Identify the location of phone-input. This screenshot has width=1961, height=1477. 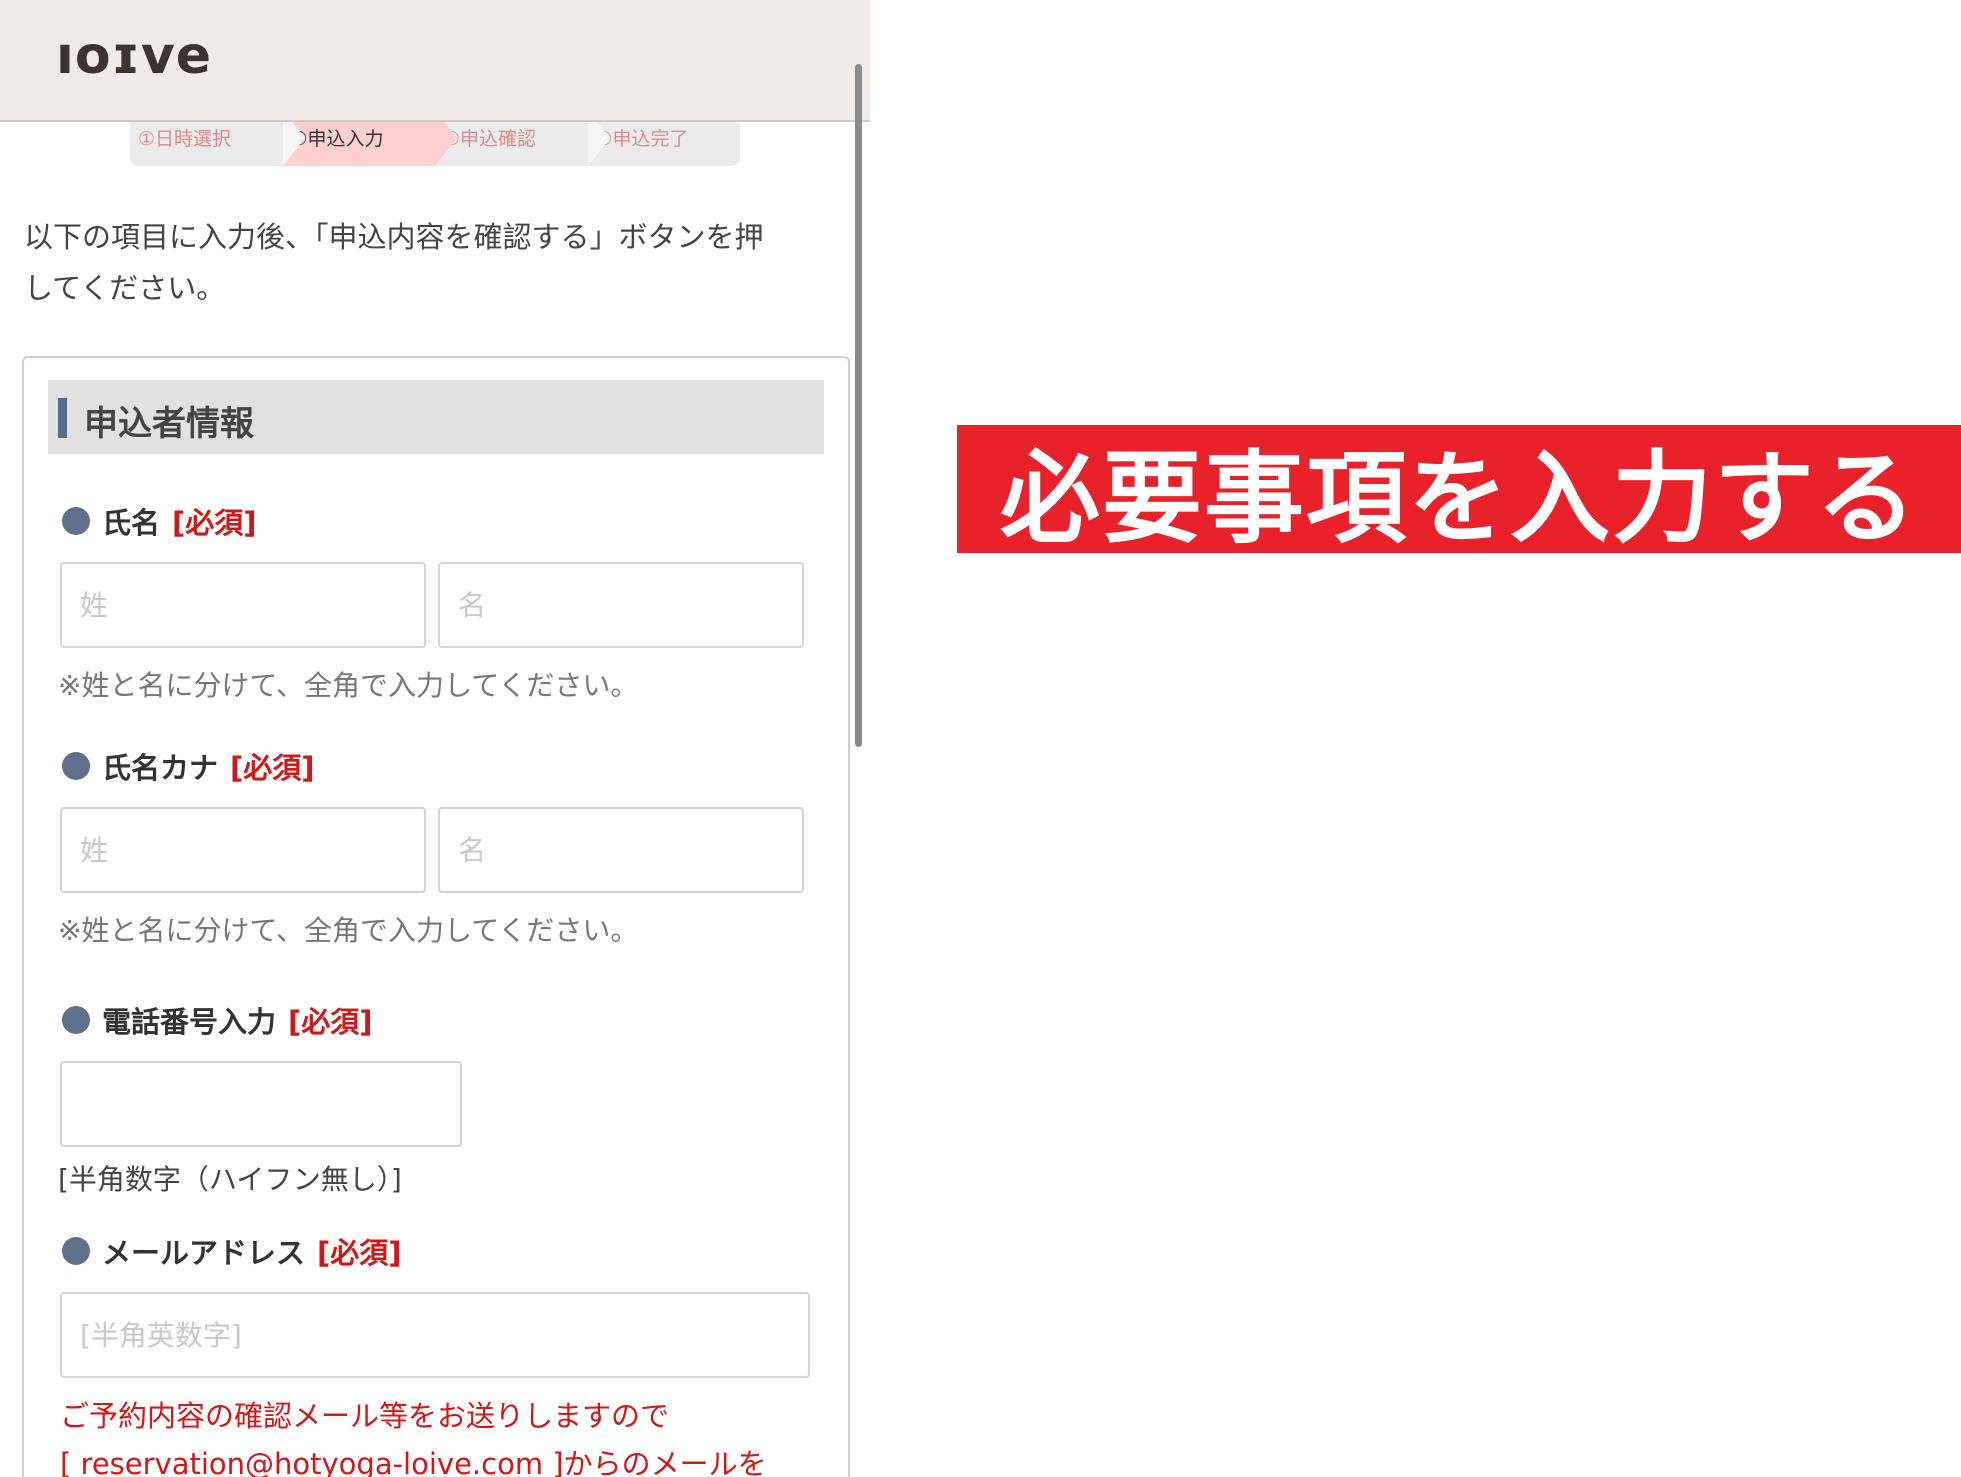
(261, 1104).